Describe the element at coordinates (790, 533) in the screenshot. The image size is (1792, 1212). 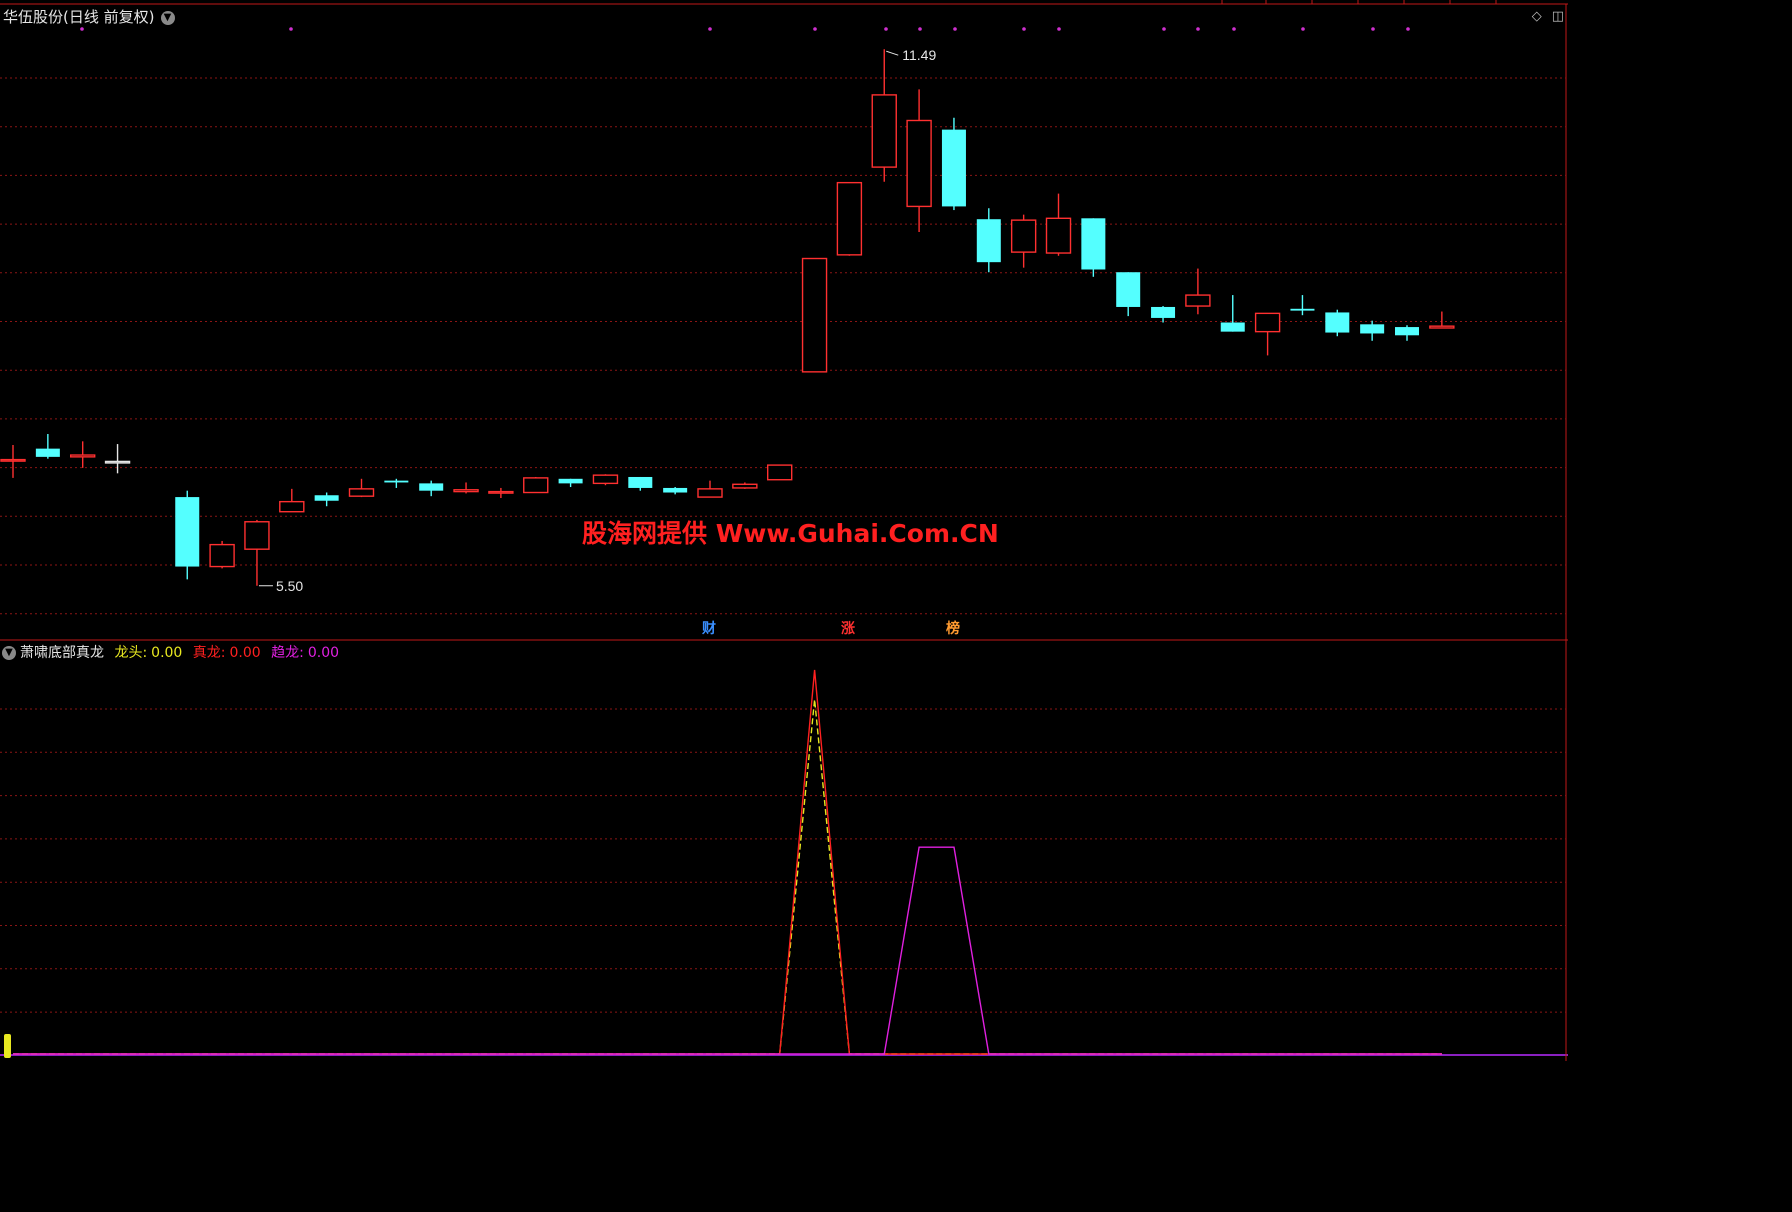
I see `watermark: 股海网提供 Www.Guhai.Com.CN` at that location.